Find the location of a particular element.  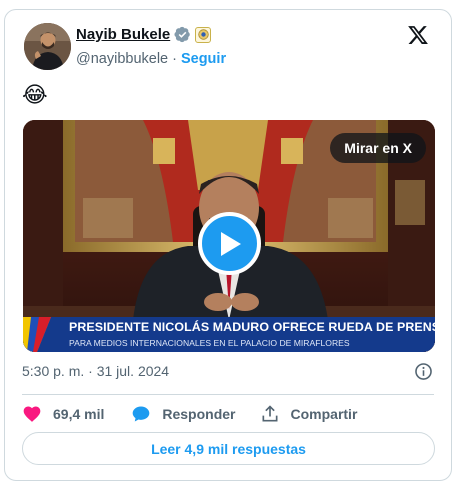

author-avatar is located at coordinates (47, 46).